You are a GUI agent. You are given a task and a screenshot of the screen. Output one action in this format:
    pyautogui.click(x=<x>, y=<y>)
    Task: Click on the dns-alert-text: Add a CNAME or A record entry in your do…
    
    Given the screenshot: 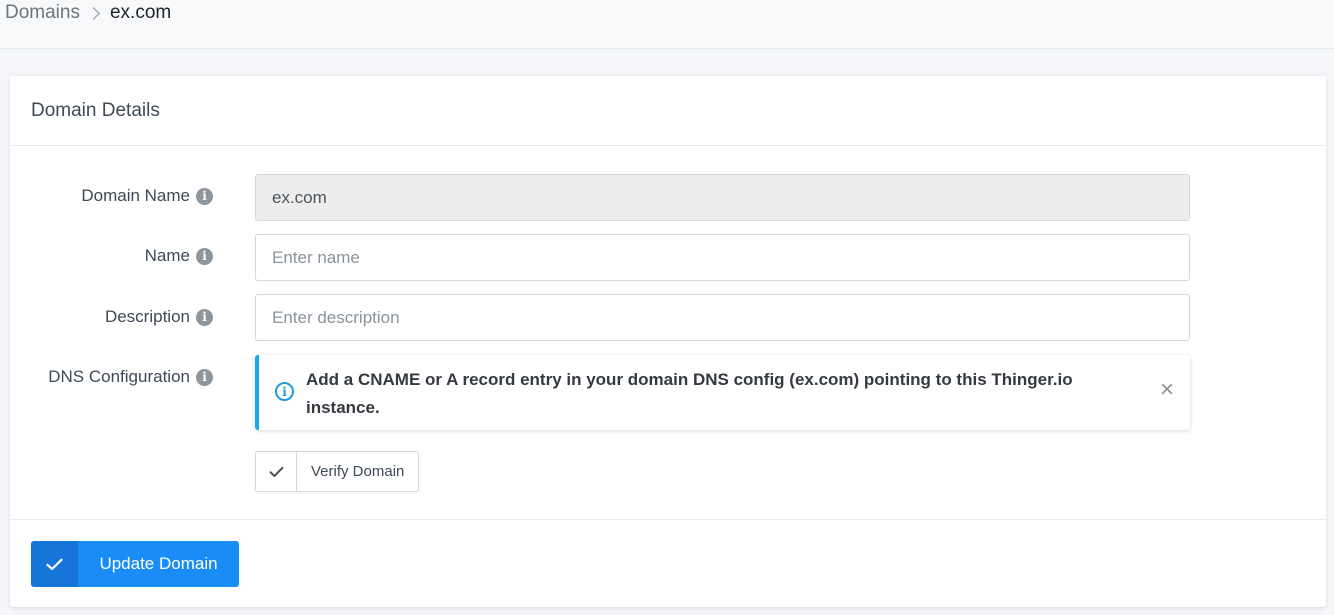 What is the action you would take?
    pyautogui.click(x=689, y=393)
    